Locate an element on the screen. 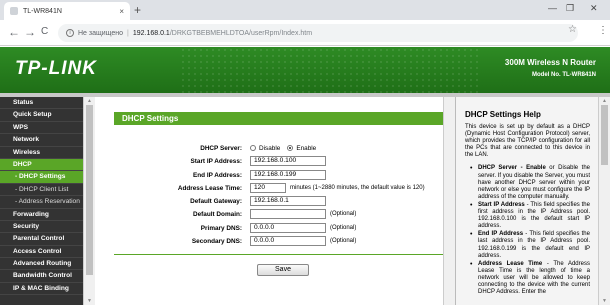 Image resolution: width=610 pixels, height=305 pixels. sidebar-item-address-reservation: - Address Reservation is located at coordinates (41, 202).